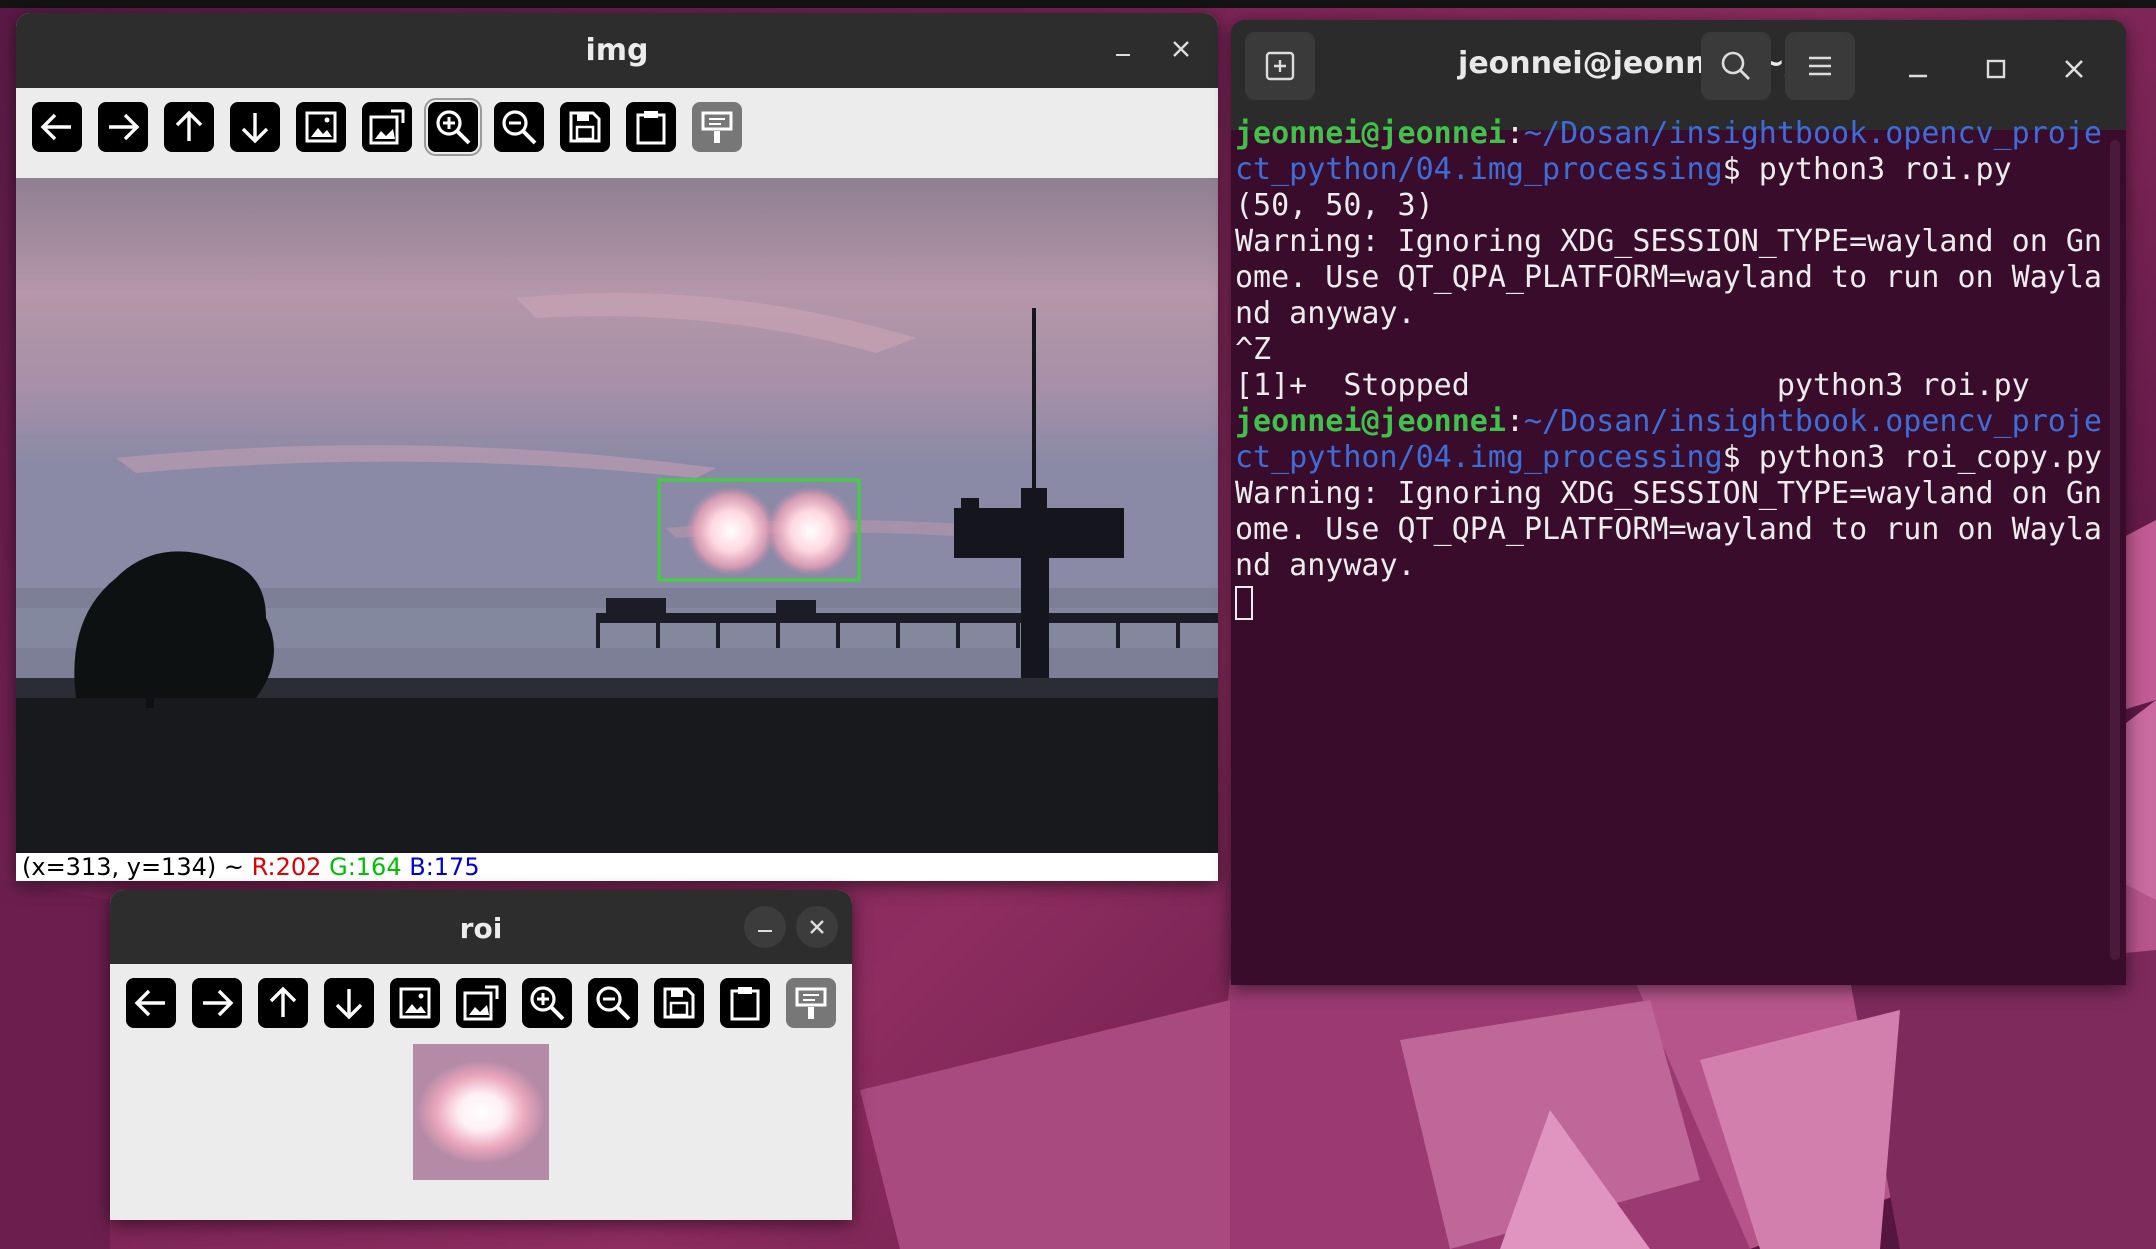 The width and height of the screenshot is (2156, 1249). I want to click on search-button, so click(1736, 66).